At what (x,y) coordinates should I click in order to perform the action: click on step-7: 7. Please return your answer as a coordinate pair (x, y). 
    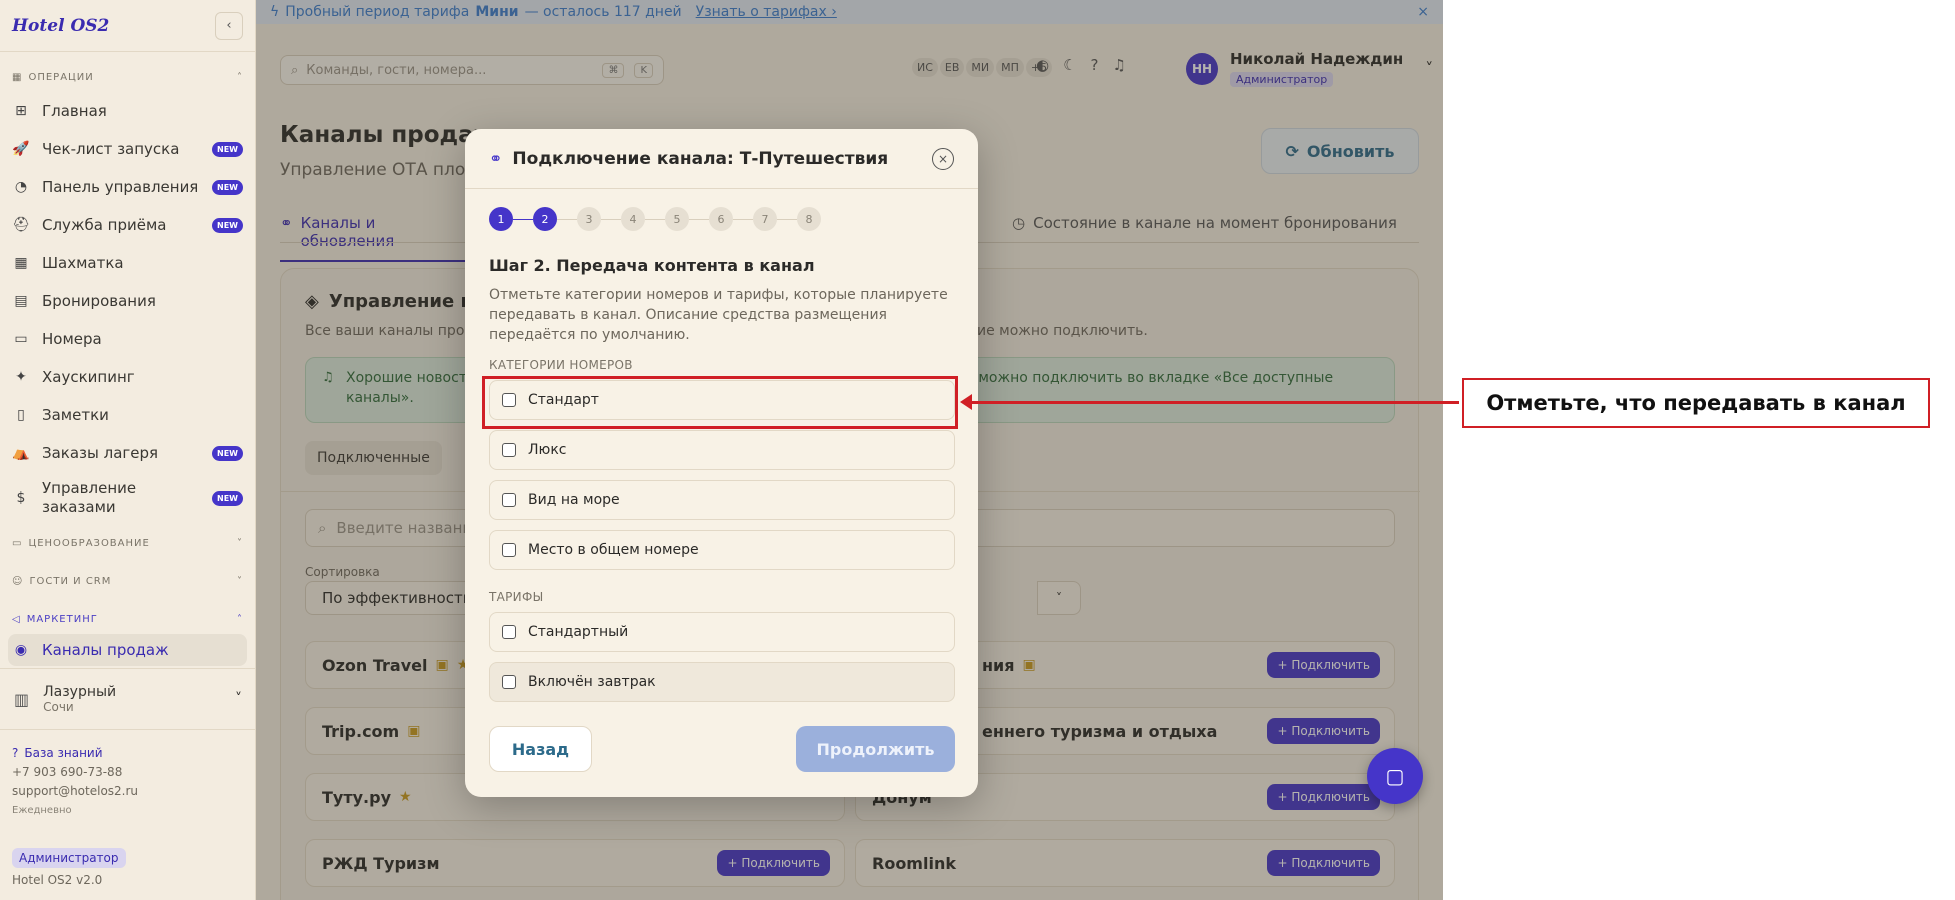
    Looking at the image, I should click on (765, 219).